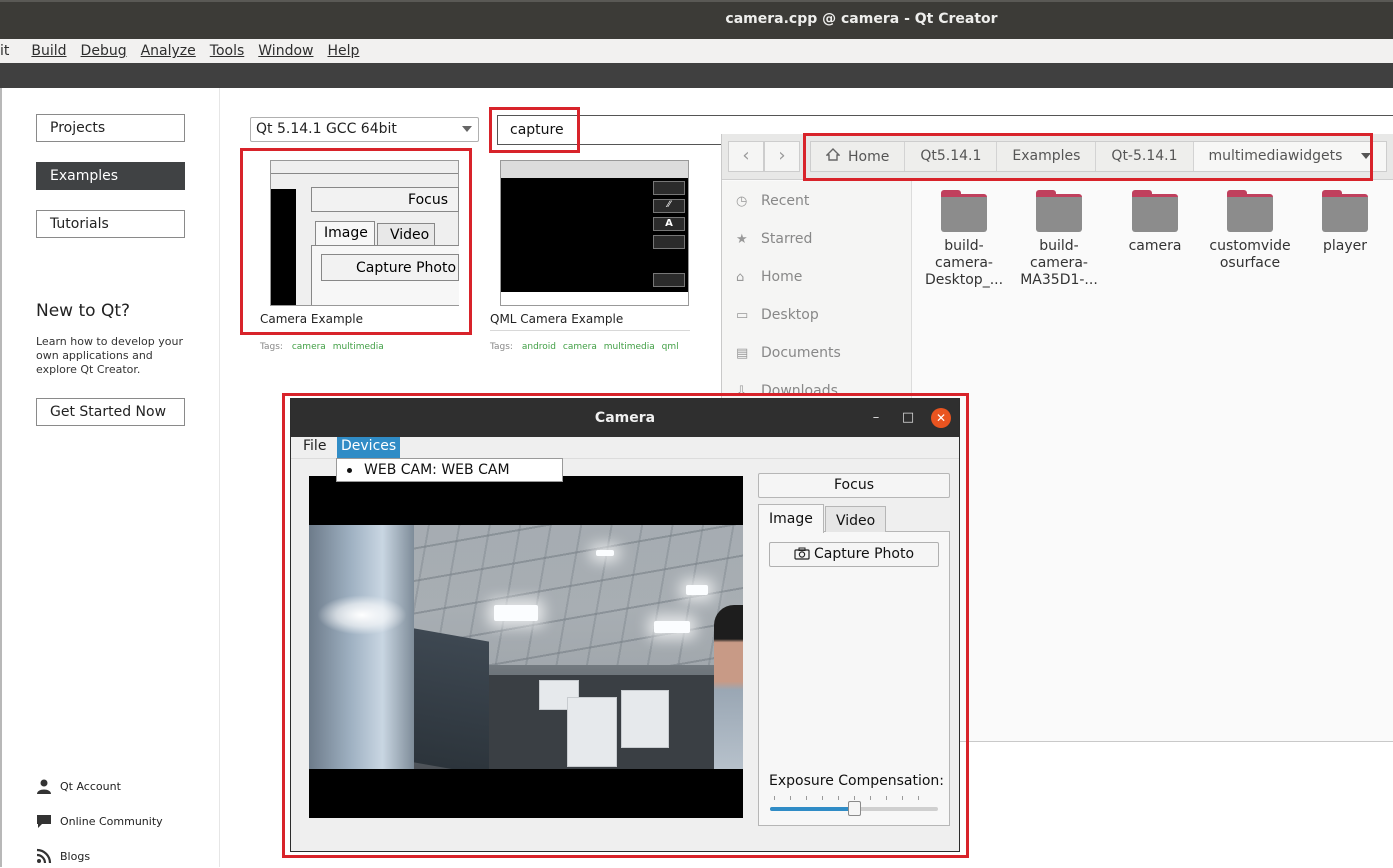 The height and width of the screenshot is (868, 1393). I want to click on blogs-link: Blogs, so click(63, 856).